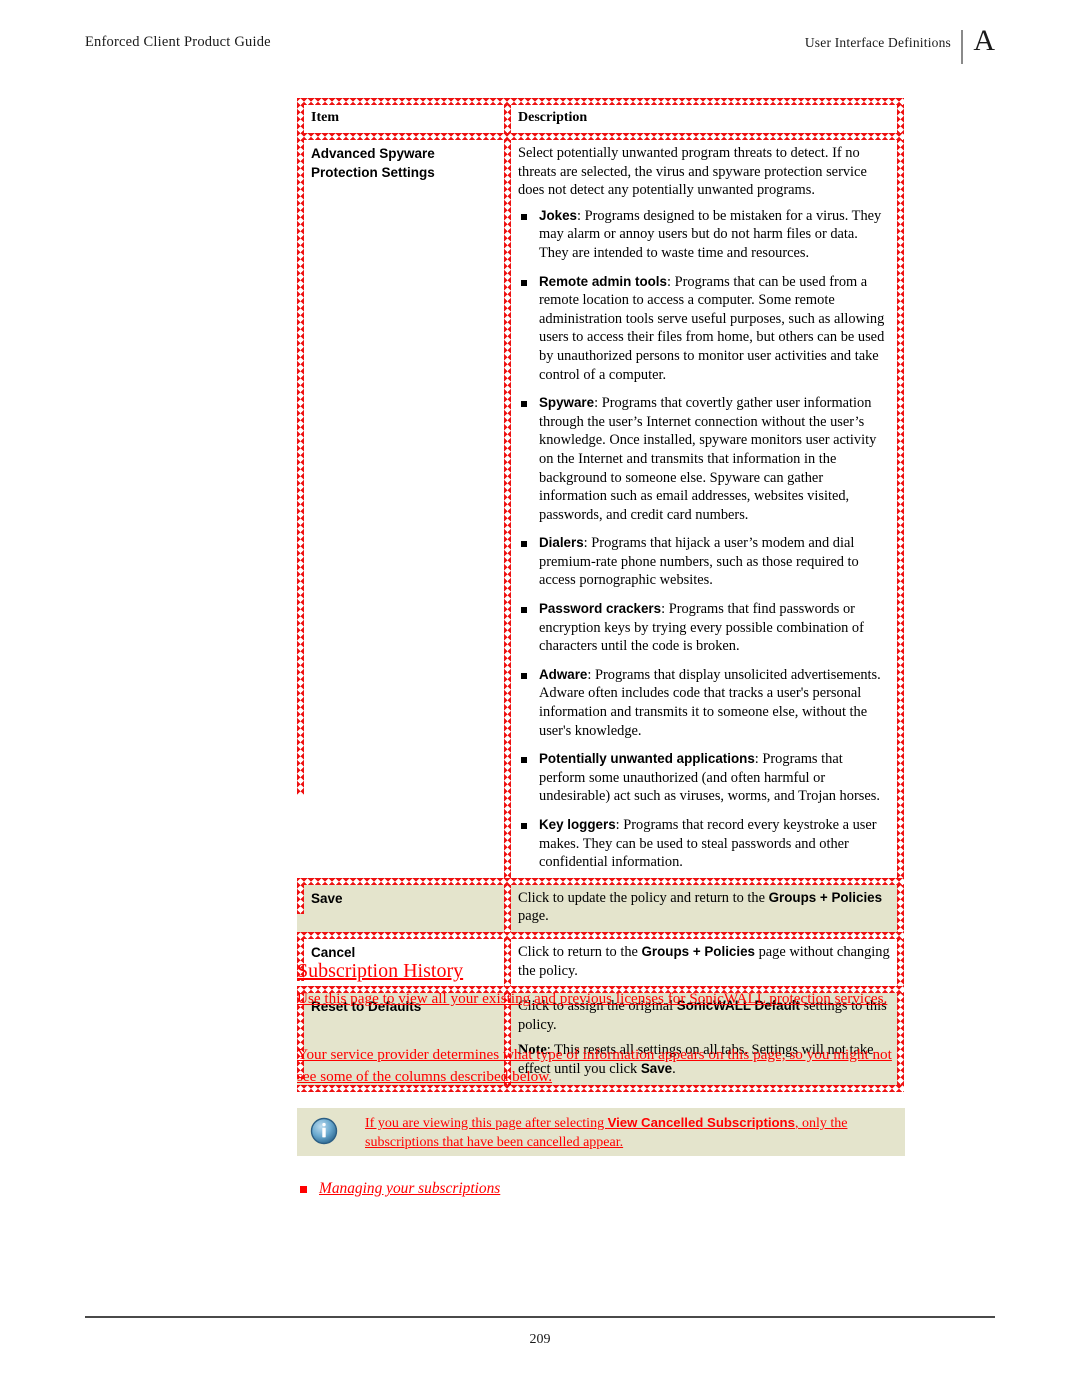 This screenshot has width=1080, height=1397. What do you see at coordinates (561, 543) in the screenshot?
I see `threat-term: Dialers` at bounding box center [561, 543].